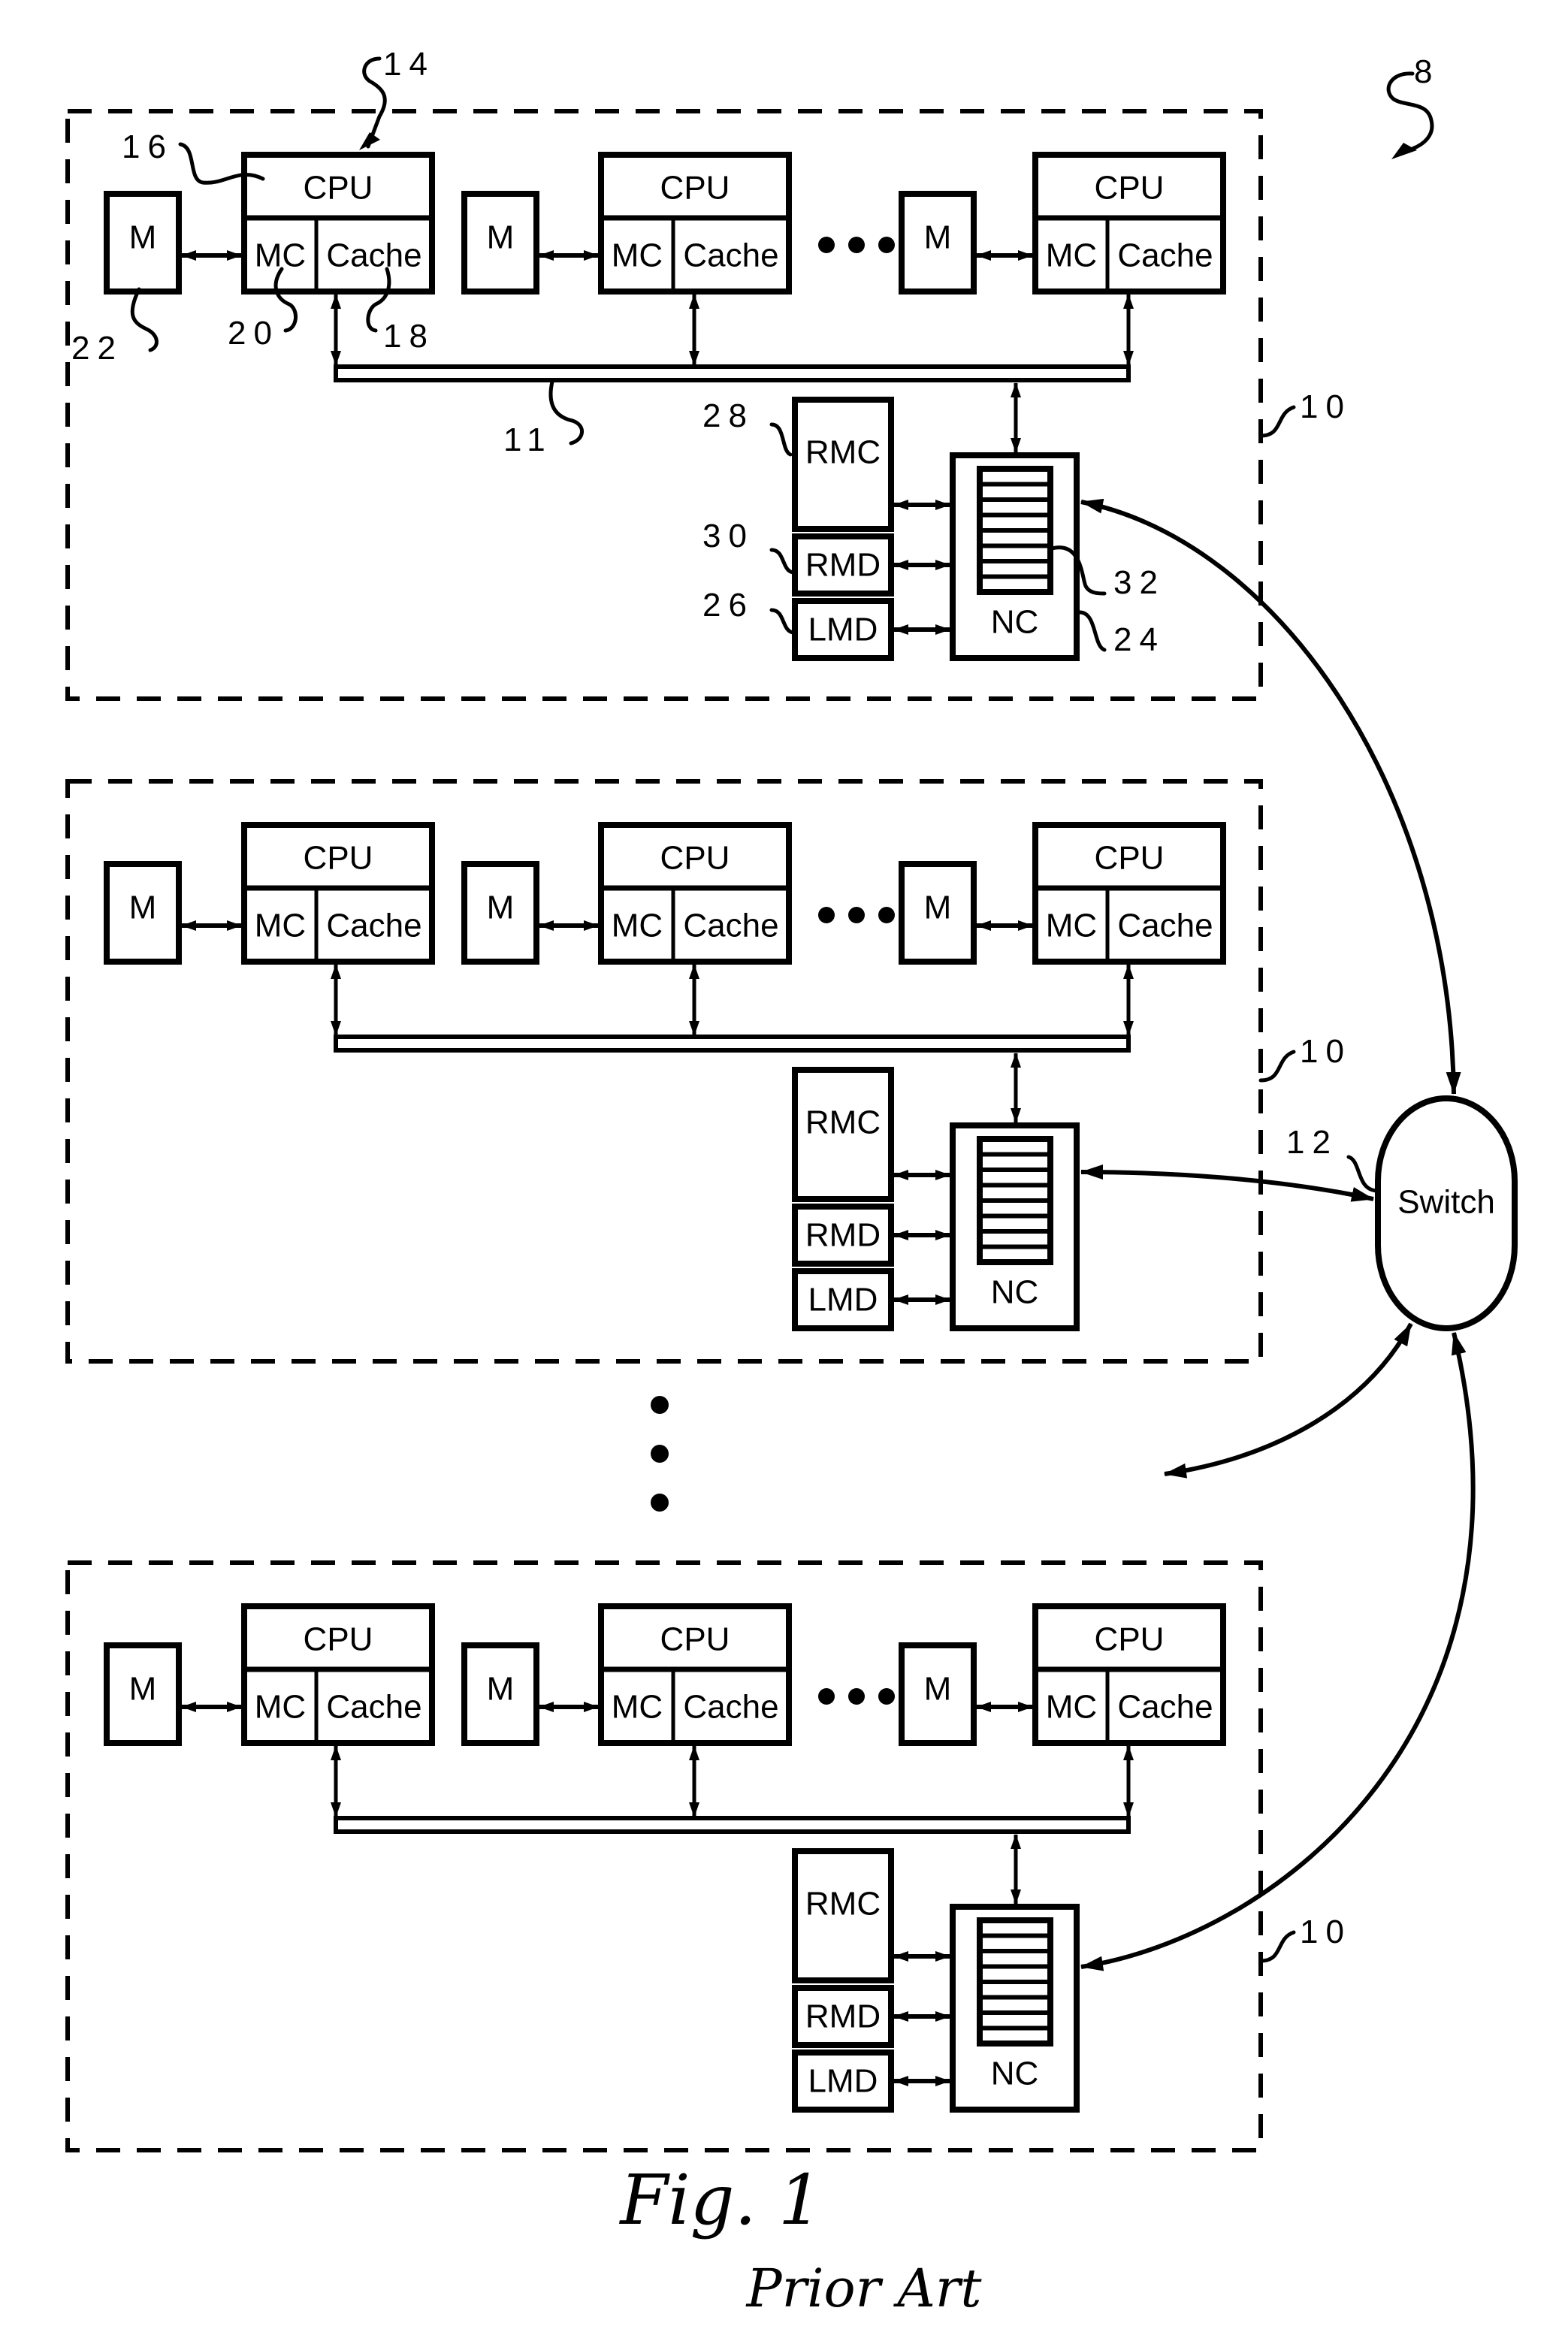  Describe the element at coordinates (720, 2200) in the screenshot. I see `figure-title: Fig. 1` at that location.